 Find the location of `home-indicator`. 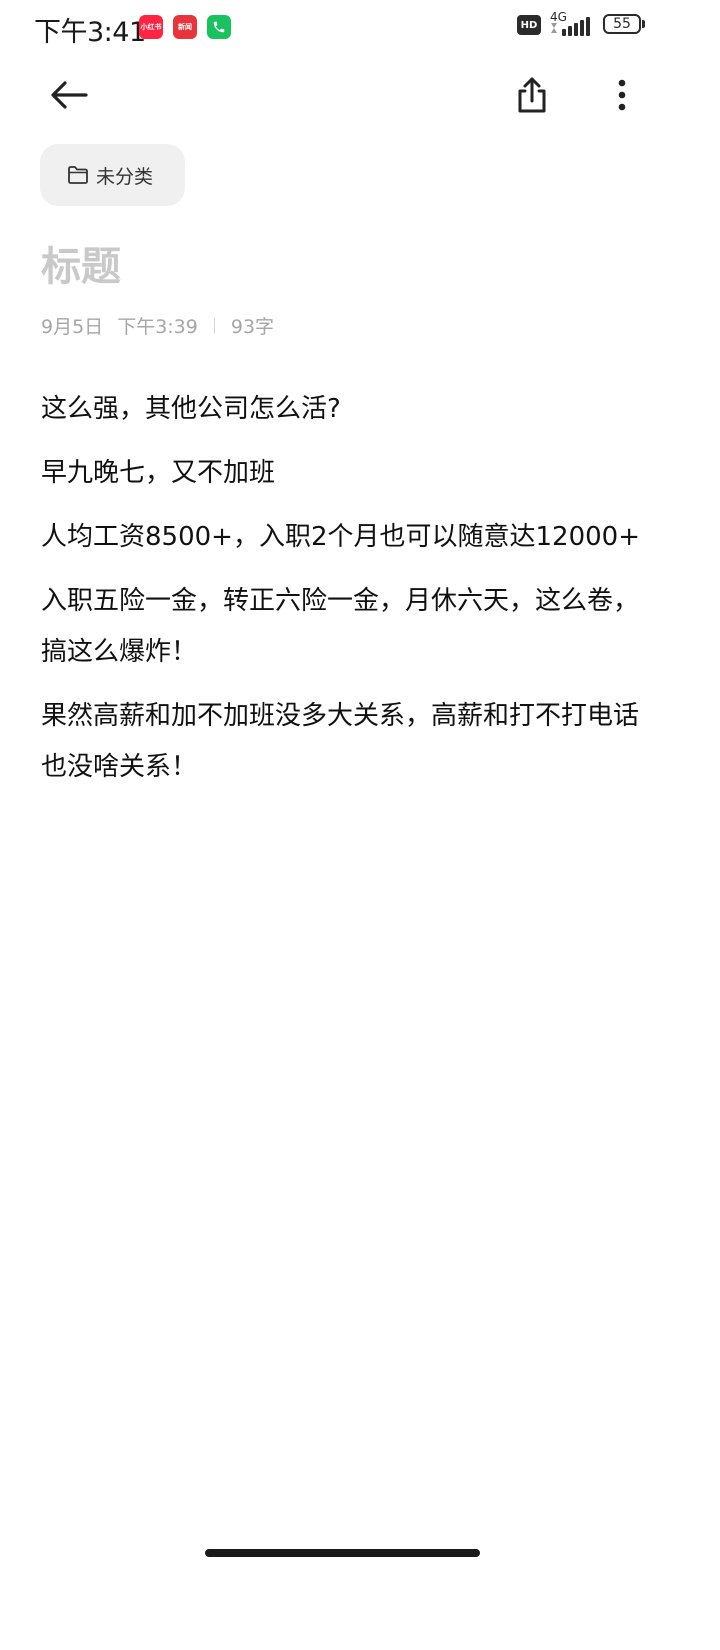

home-indicator is located at coordinates (342, 1553).